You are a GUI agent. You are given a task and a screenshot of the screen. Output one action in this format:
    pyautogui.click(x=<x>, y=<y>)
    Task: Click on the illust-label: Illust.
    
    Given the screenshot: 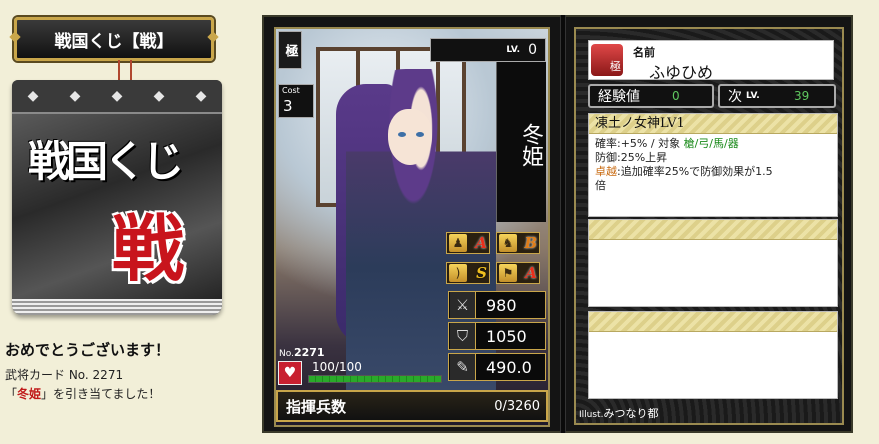 What is the action you would take?
    pyautogui.click(x=591, y=415)
    